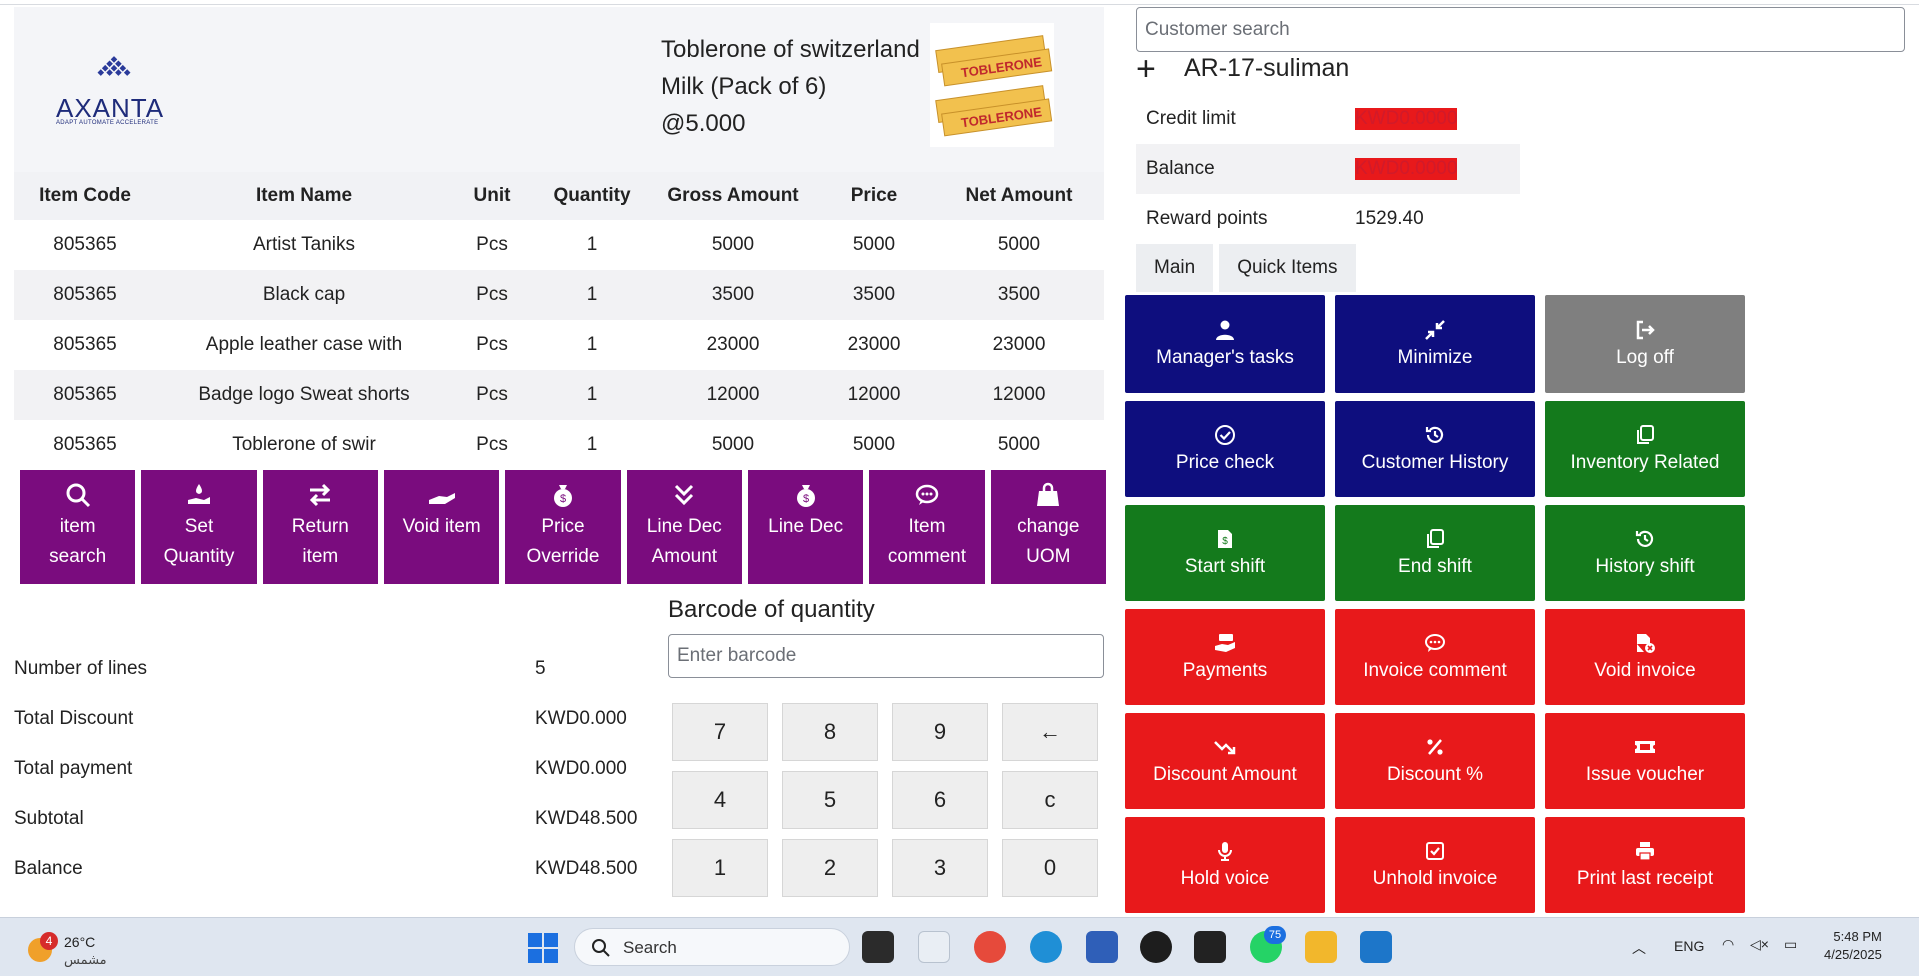 The height and width of the screenshot is (976, 1919). Describe the element at coordinates (441, 527) in the screenshot. I see `void-item-button: Void item` at that location.